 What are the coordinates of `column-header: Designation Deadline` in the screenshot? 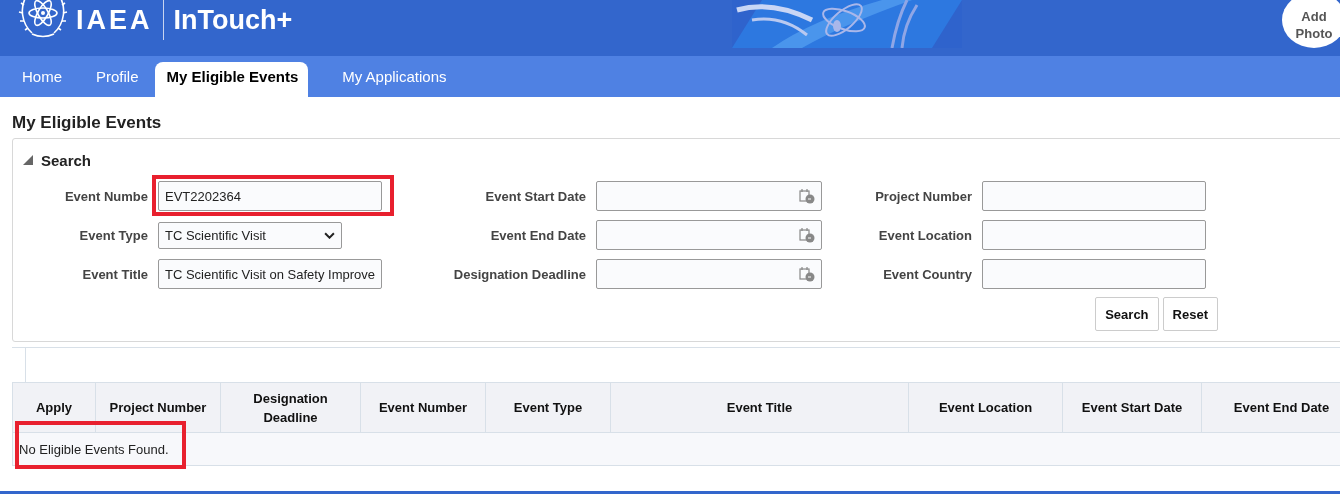 It's located at (291, 407).